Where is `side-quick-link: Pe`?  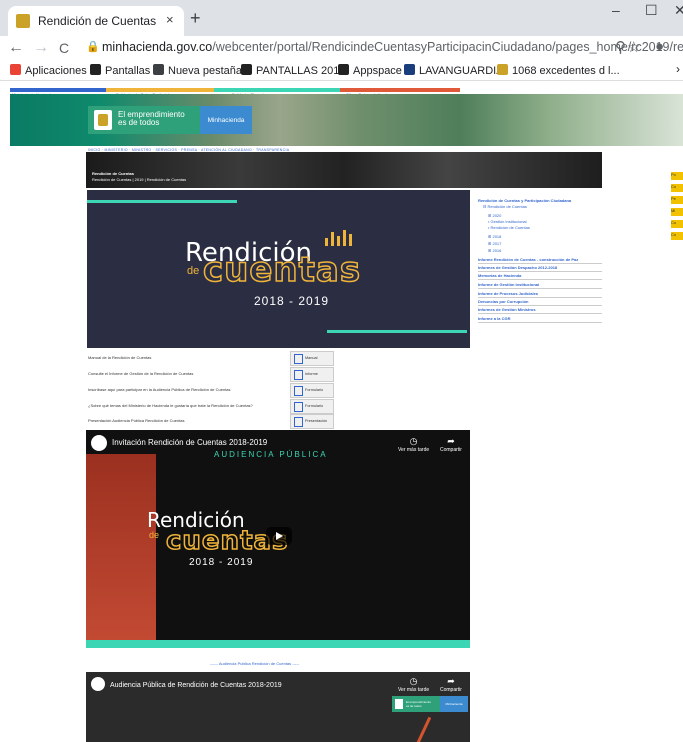 side-quick-link: Pe is located at coordinates (677, 200).